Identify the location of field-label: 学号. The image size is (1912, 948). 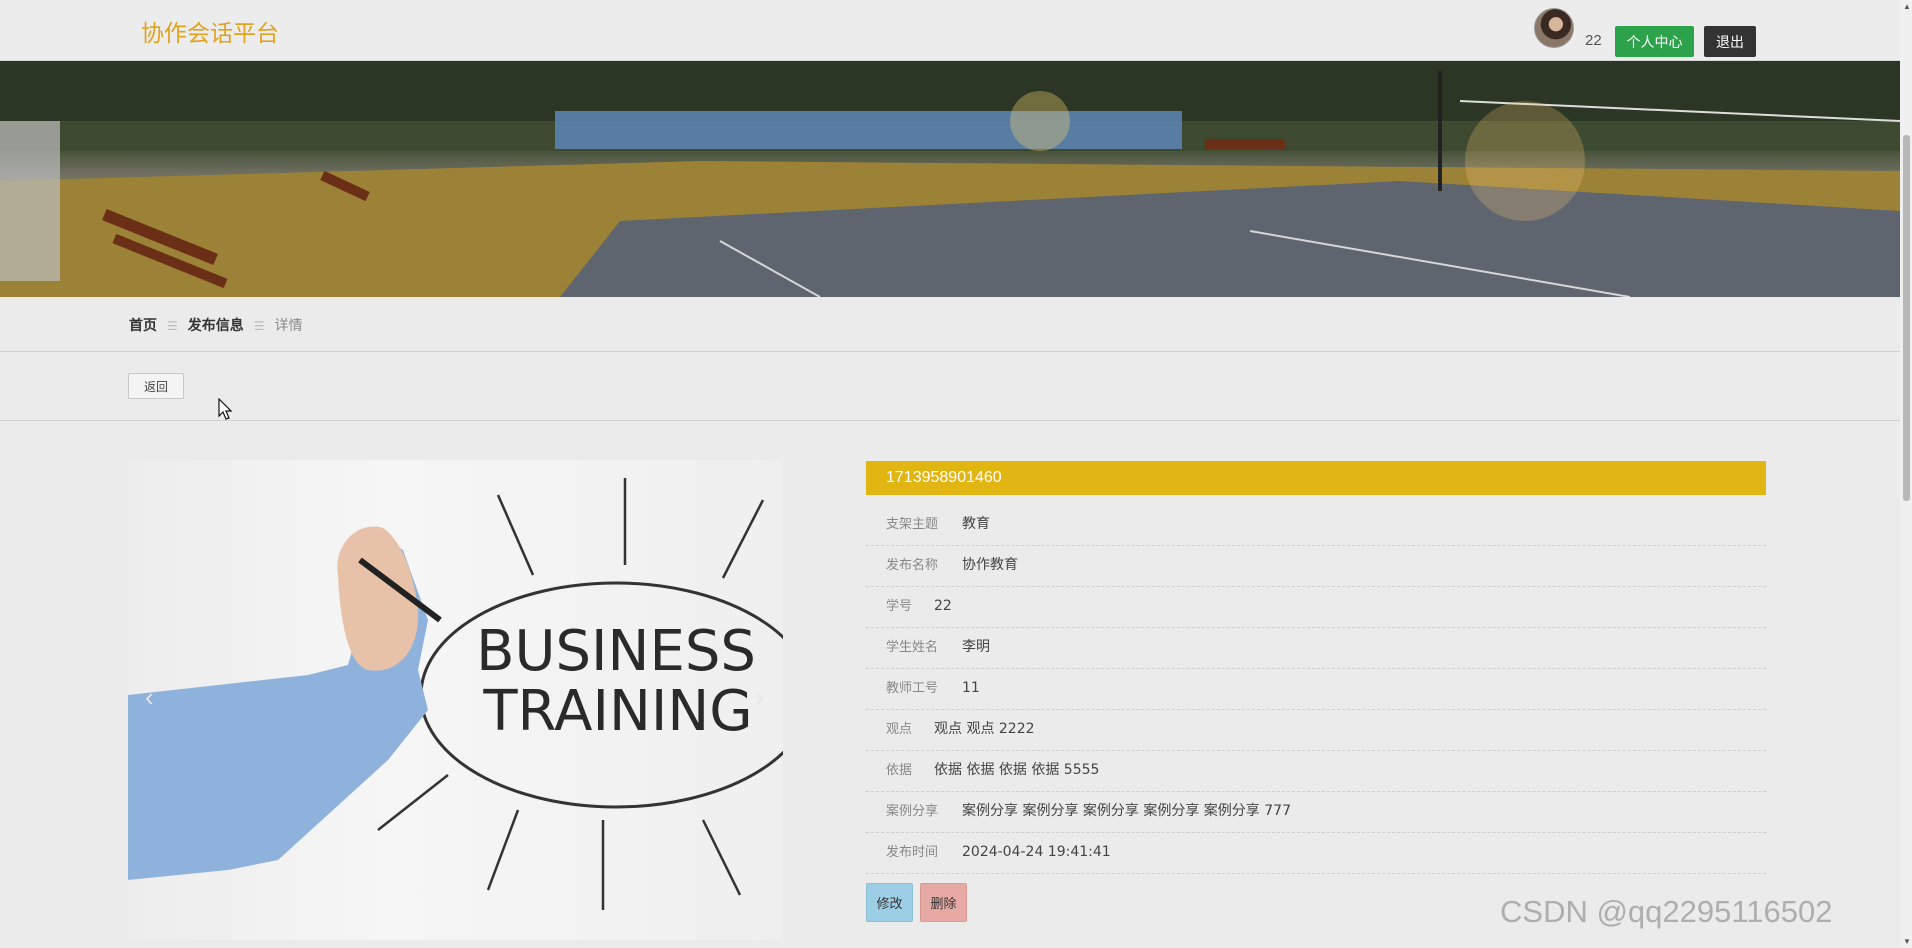
(899, 606).